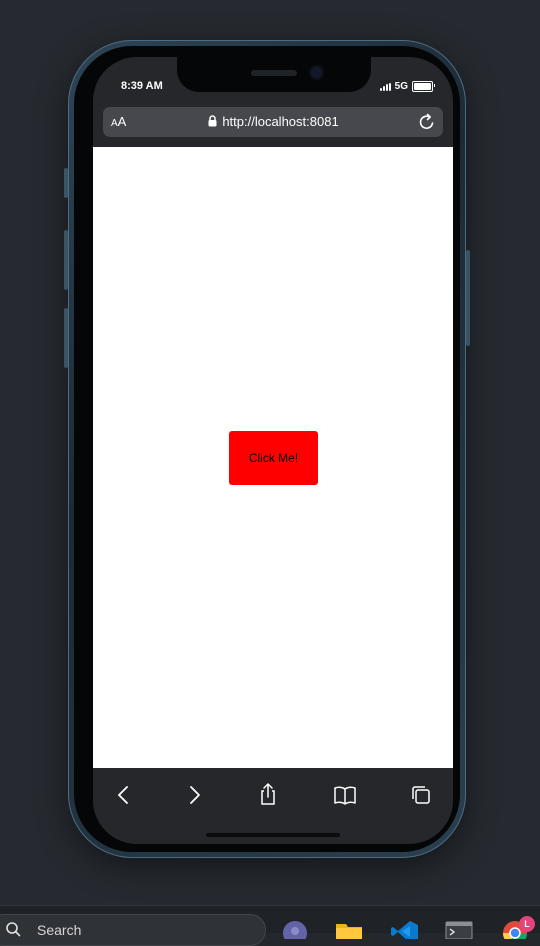 Image resolution: width=540 pixels, height=946 pixels. I want to click on speaker-grille, so click(274, 73).